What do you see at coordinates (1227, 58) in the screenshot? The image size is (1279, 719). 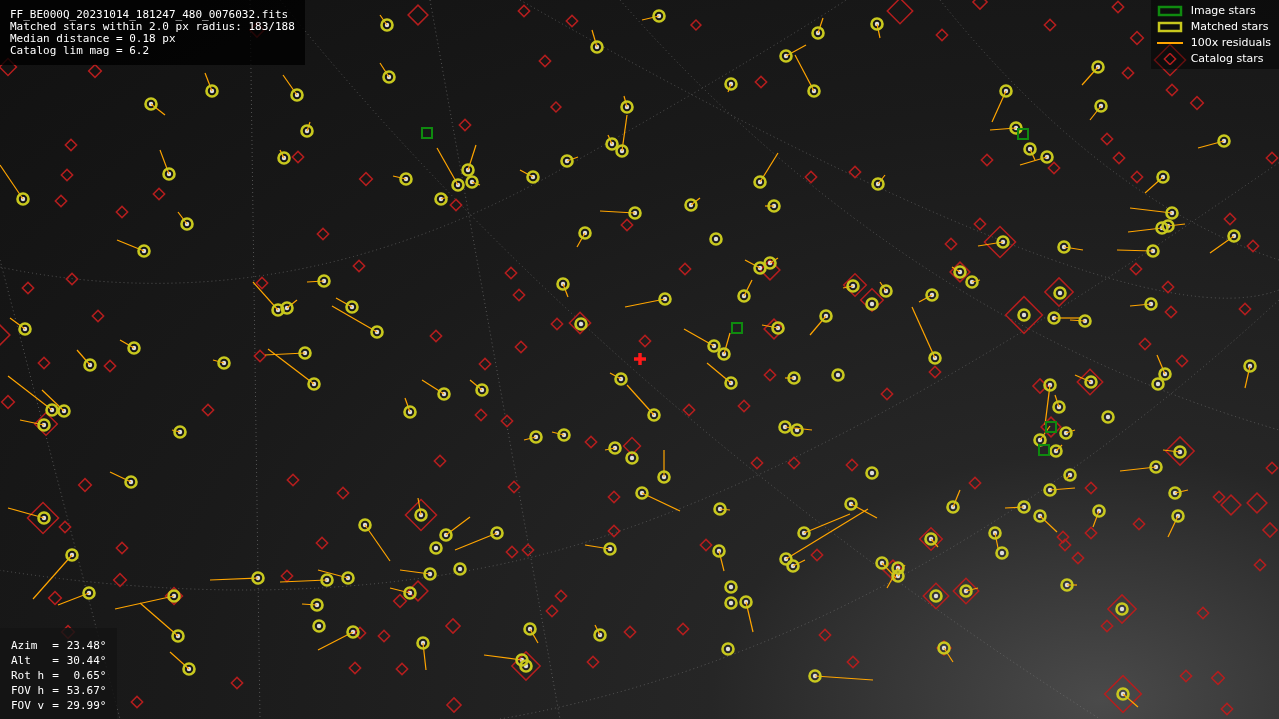 I see `legend-label: Catalog stars` at bounding box center [1227, 58].